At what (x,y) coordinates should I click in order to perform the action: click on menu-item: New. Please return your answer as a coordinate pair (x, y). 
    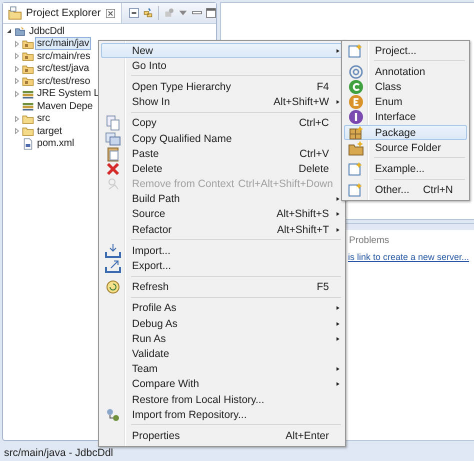
    Looking at the image, I should click on (222, 50).